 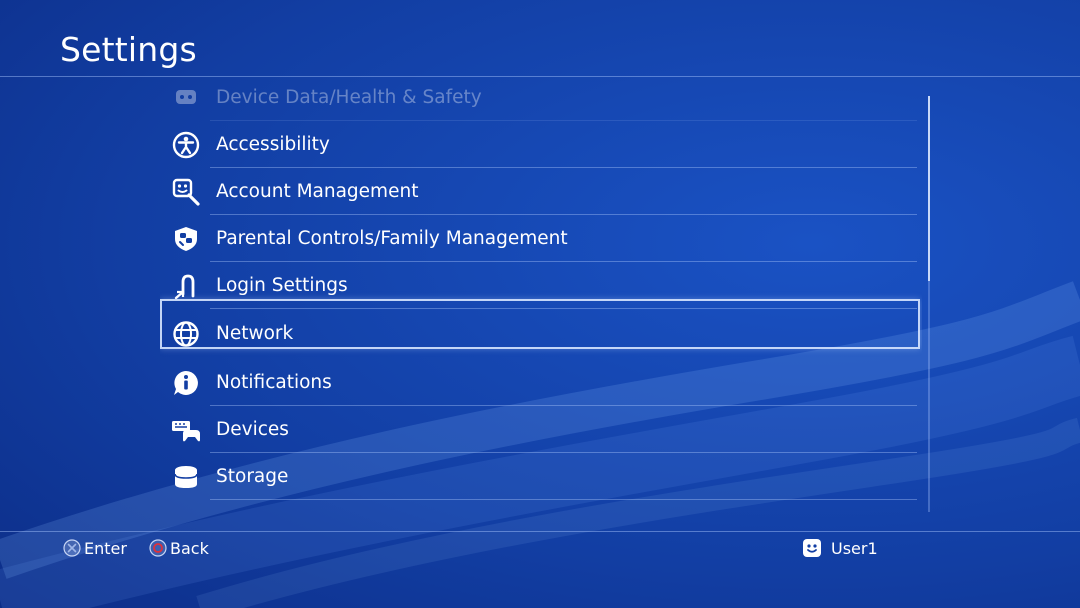 I want to click on enter-hint: Enter, so click(x=95, y=548).